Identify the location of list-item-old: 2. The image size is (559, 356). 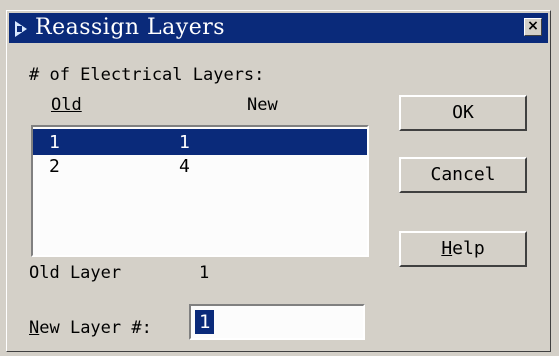
(54, 166).